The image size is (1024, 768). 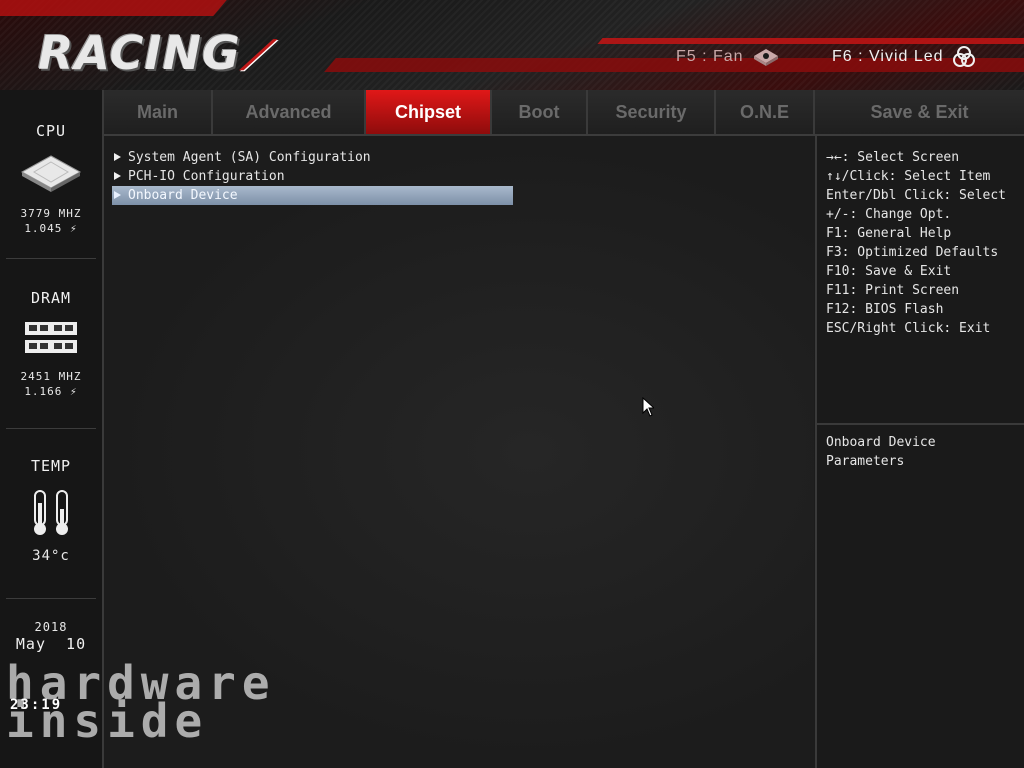 What do you see at coordinates (893, 157) in the screenshot?
I see `help-key-line: →←: Select Screen` at bounding box center [893, 157].